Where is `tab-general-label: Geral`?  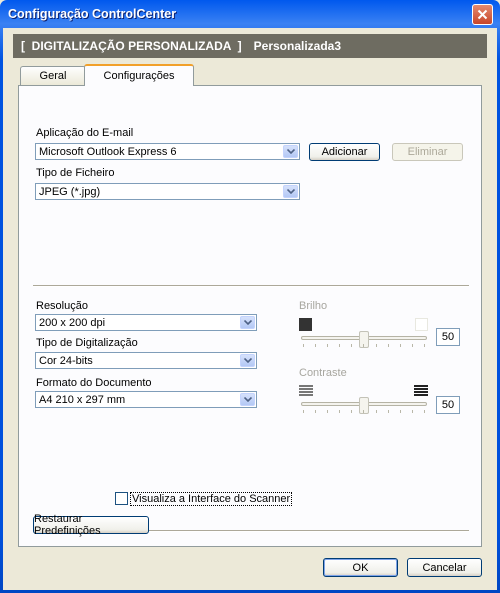 tab-general-label: Geral is located at coordinates (53, 76).